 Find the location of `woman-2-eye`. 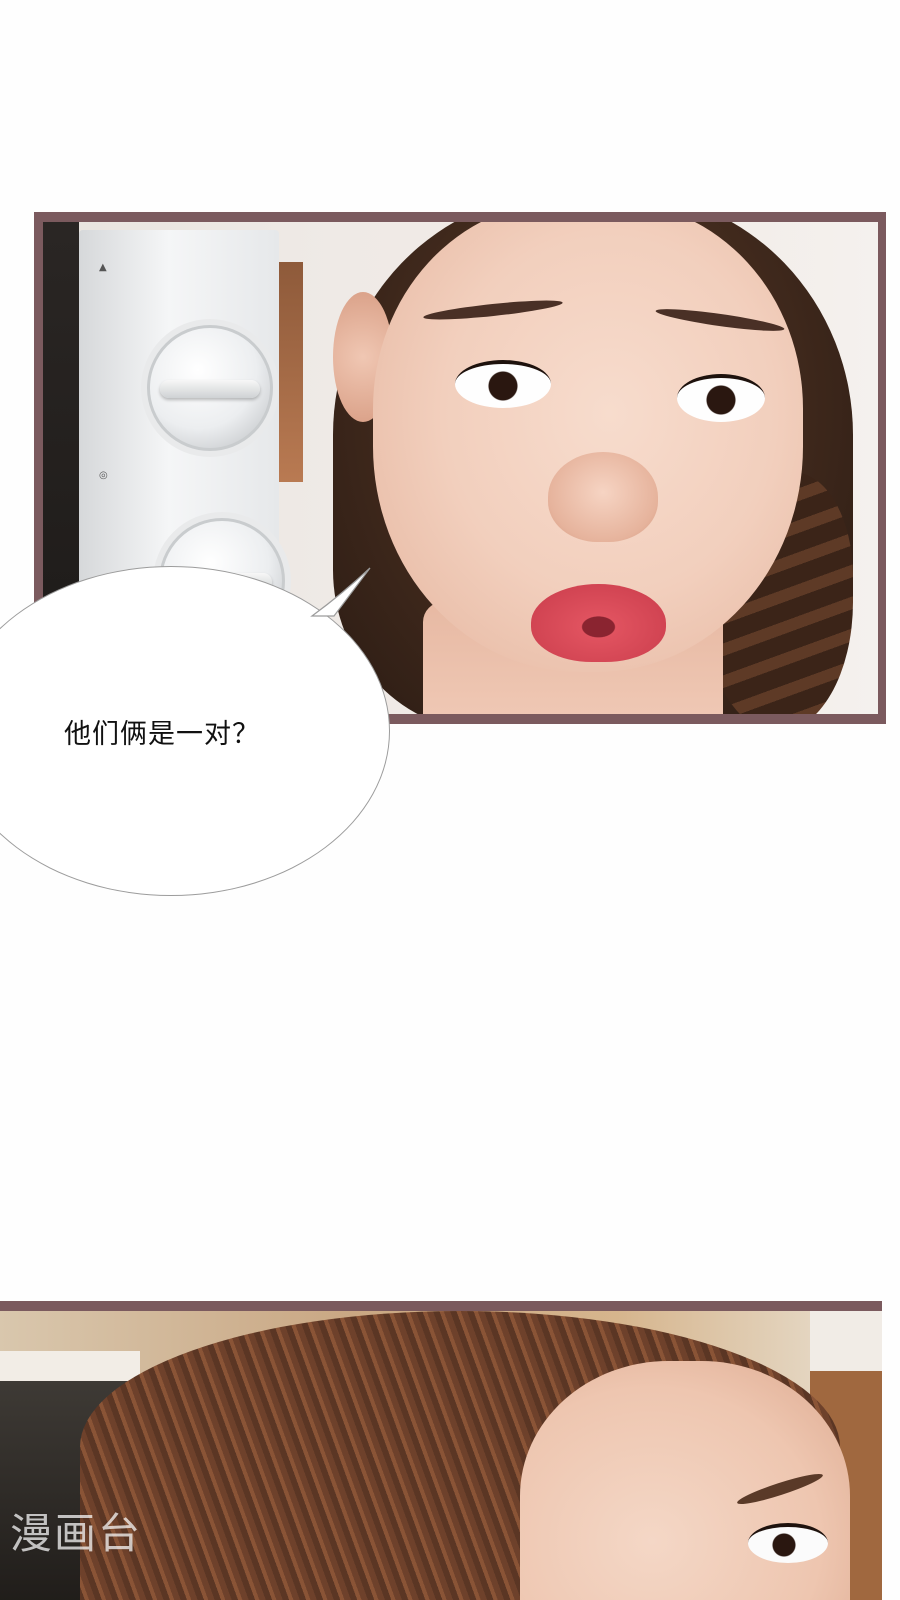

woman-2-eye is located at coordinates (788, 1543).